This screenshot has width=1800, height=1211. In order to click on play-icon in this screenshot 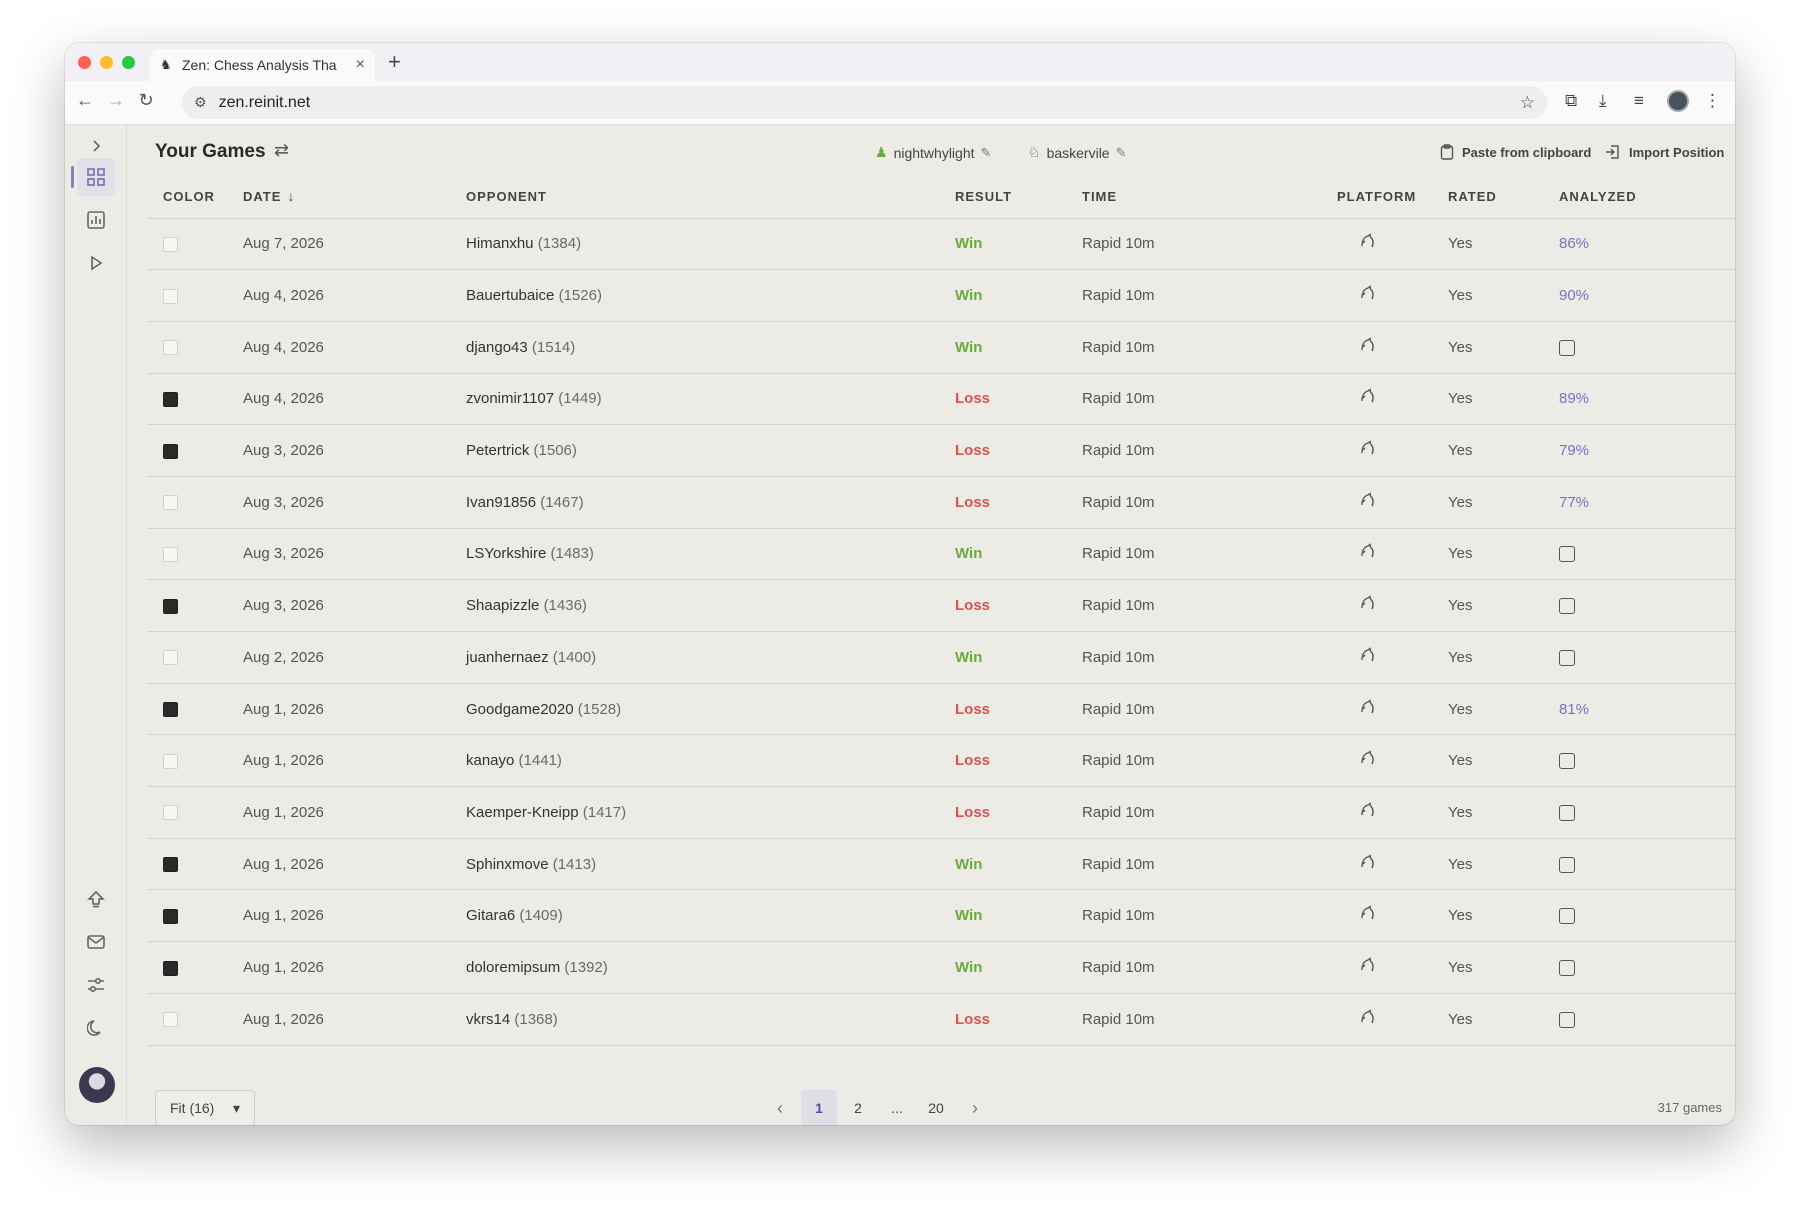, I will do `click(96, 263)`.